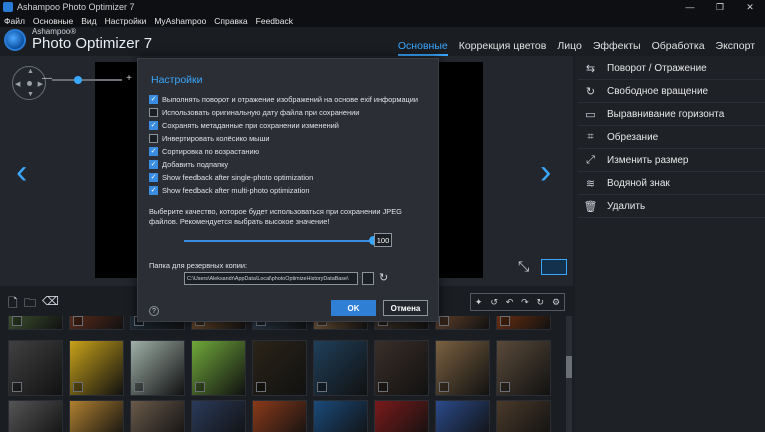 The height and width of the screenshot is (432, 765). Describe the element at coordinates (671, 161) in the screenshot. I see `tool-resize: ⤢ Изменить размер` at that location.